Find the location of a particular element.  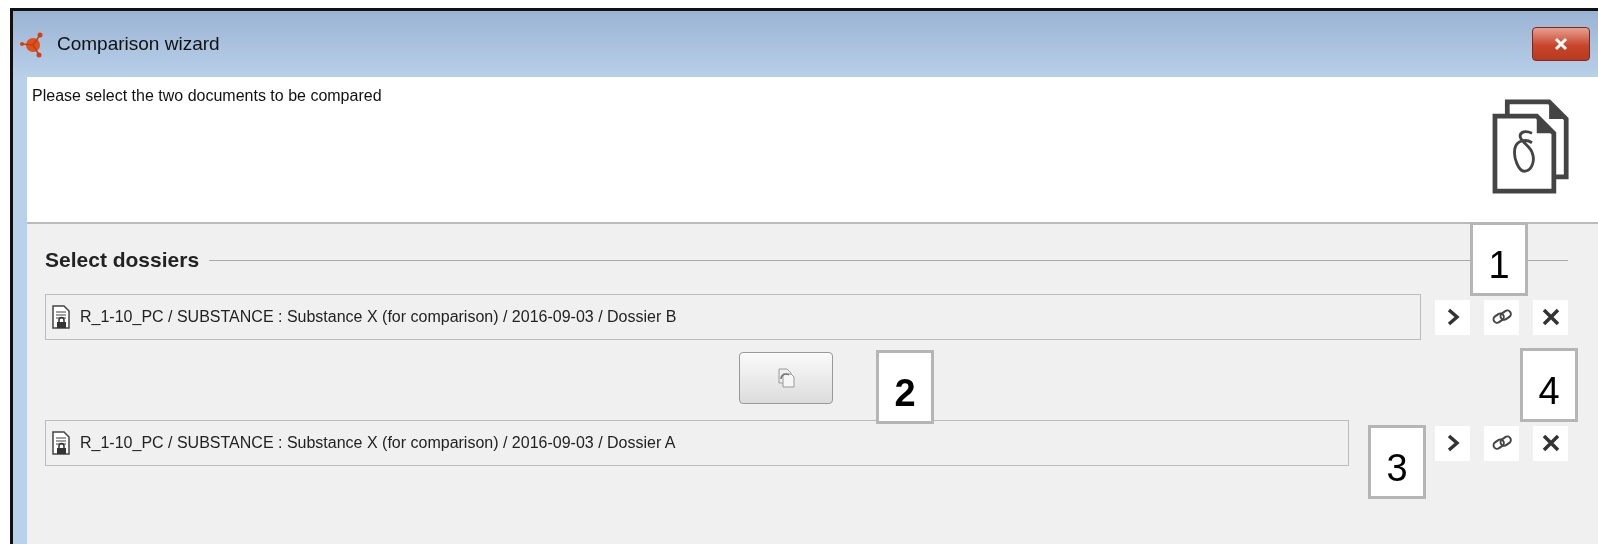

window-title: Comparison wizard is located at coordinates (138, 44).